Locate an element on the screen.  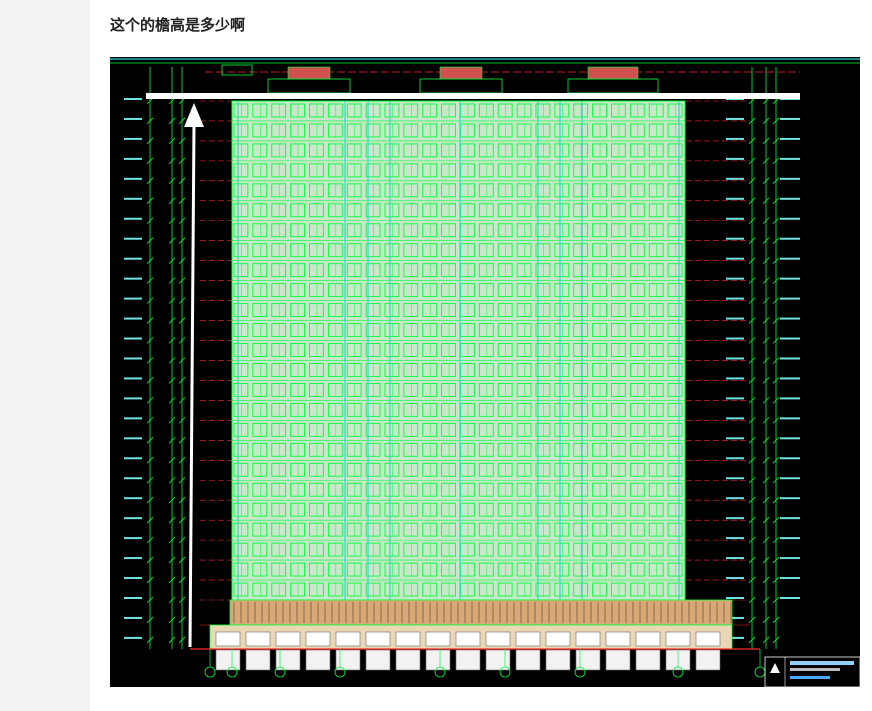
post-title: 这个的檐高是多少啊 is located at coordinates (178, 25).